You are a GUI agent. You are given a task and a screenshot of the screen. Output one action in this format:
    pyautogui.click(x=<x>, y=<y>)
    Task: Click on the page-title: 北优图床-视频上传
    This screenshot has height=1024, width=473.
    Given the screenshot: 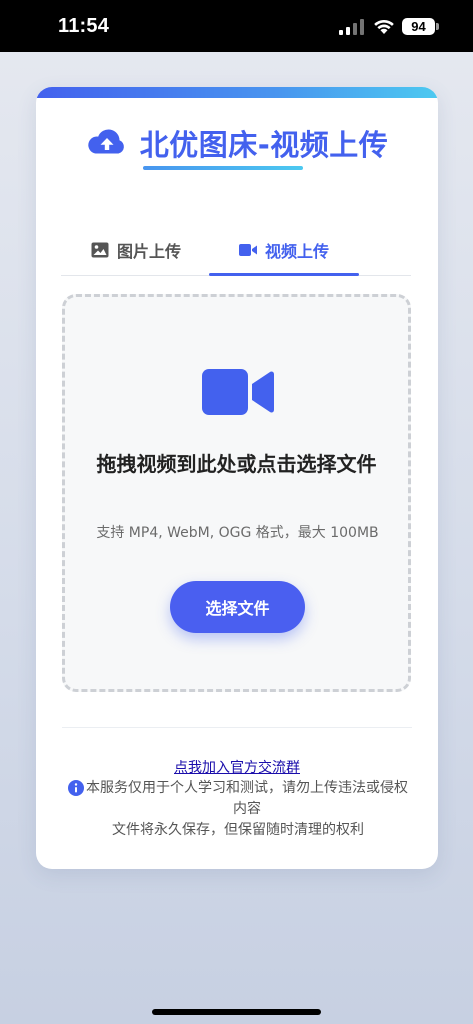 What is the action you would take?
    pyautogui.click(x=264, y=145)
    